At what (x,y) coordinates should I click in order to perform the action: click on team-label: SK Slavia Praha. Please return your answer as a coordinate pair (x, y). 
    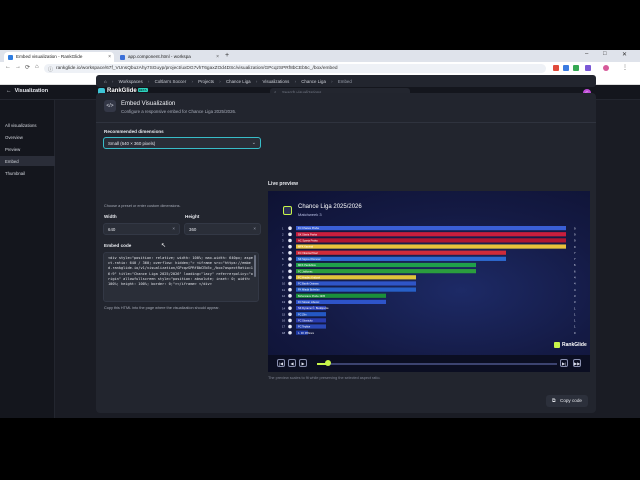
    Looking at the image, I should click on (307, 234).